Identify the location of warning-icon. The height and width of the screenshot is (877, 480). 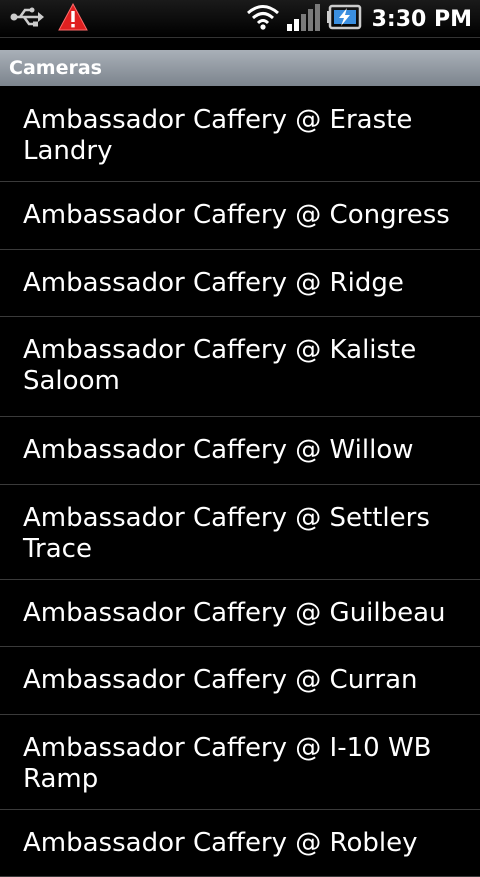
(73, 19).